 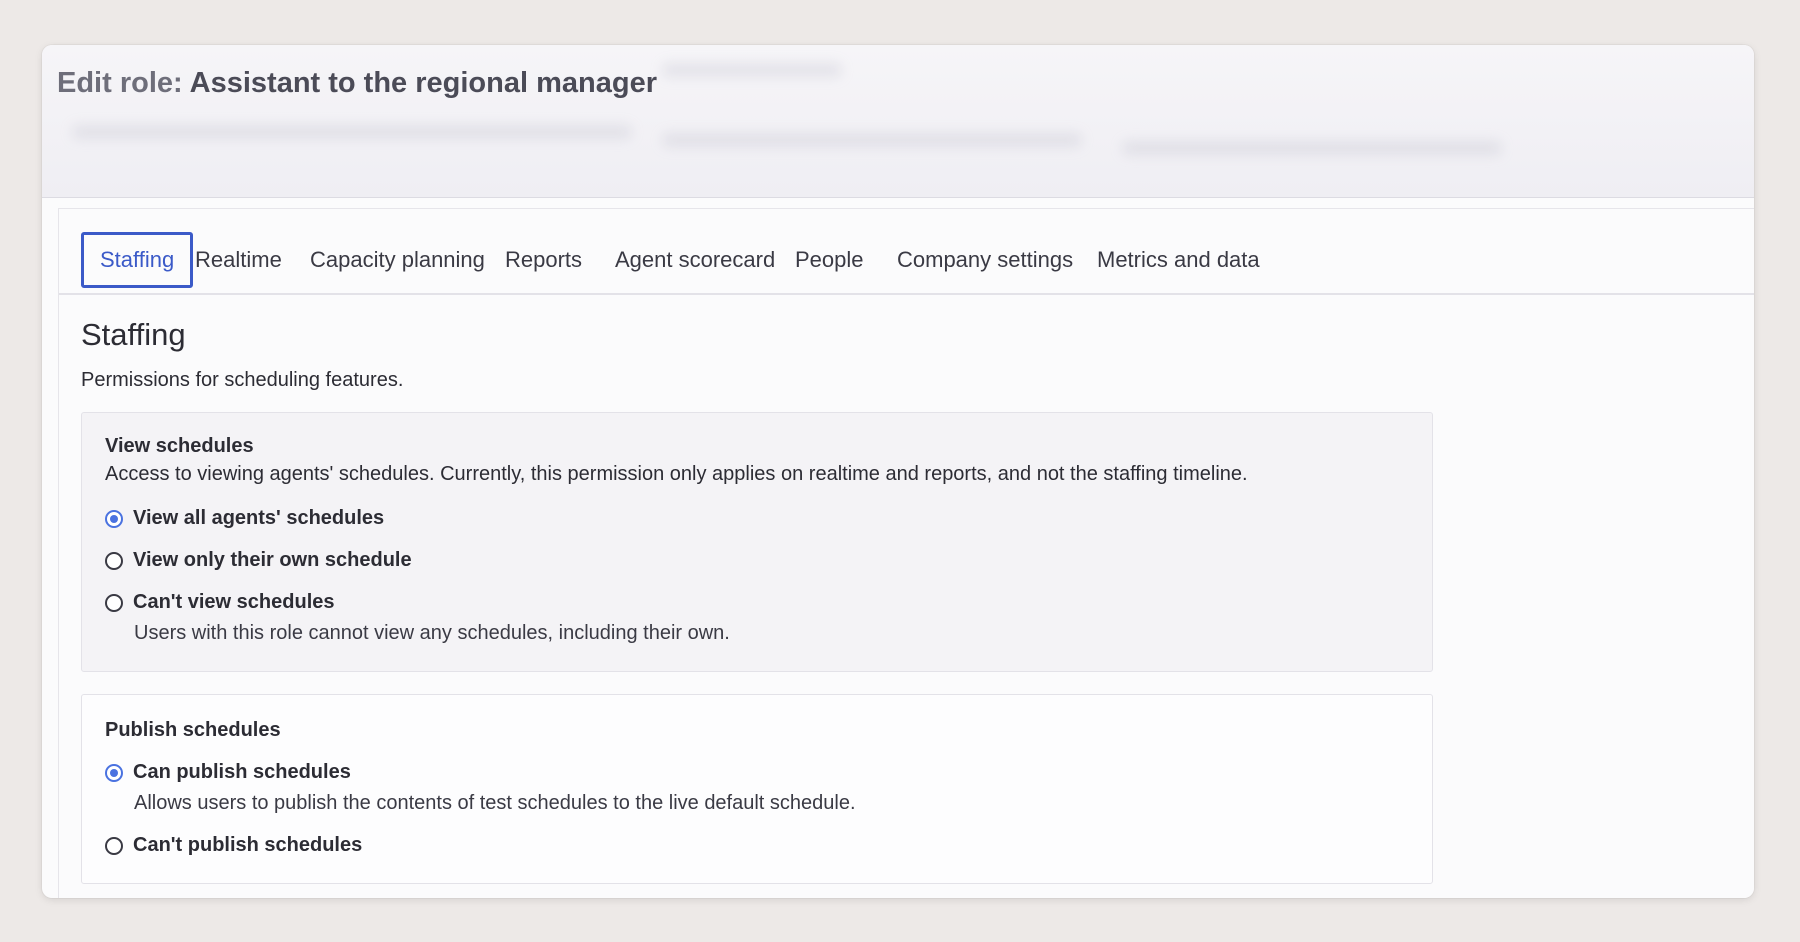 I want to click on tab-company-settings: Company settings, so click(x=985, y=260).